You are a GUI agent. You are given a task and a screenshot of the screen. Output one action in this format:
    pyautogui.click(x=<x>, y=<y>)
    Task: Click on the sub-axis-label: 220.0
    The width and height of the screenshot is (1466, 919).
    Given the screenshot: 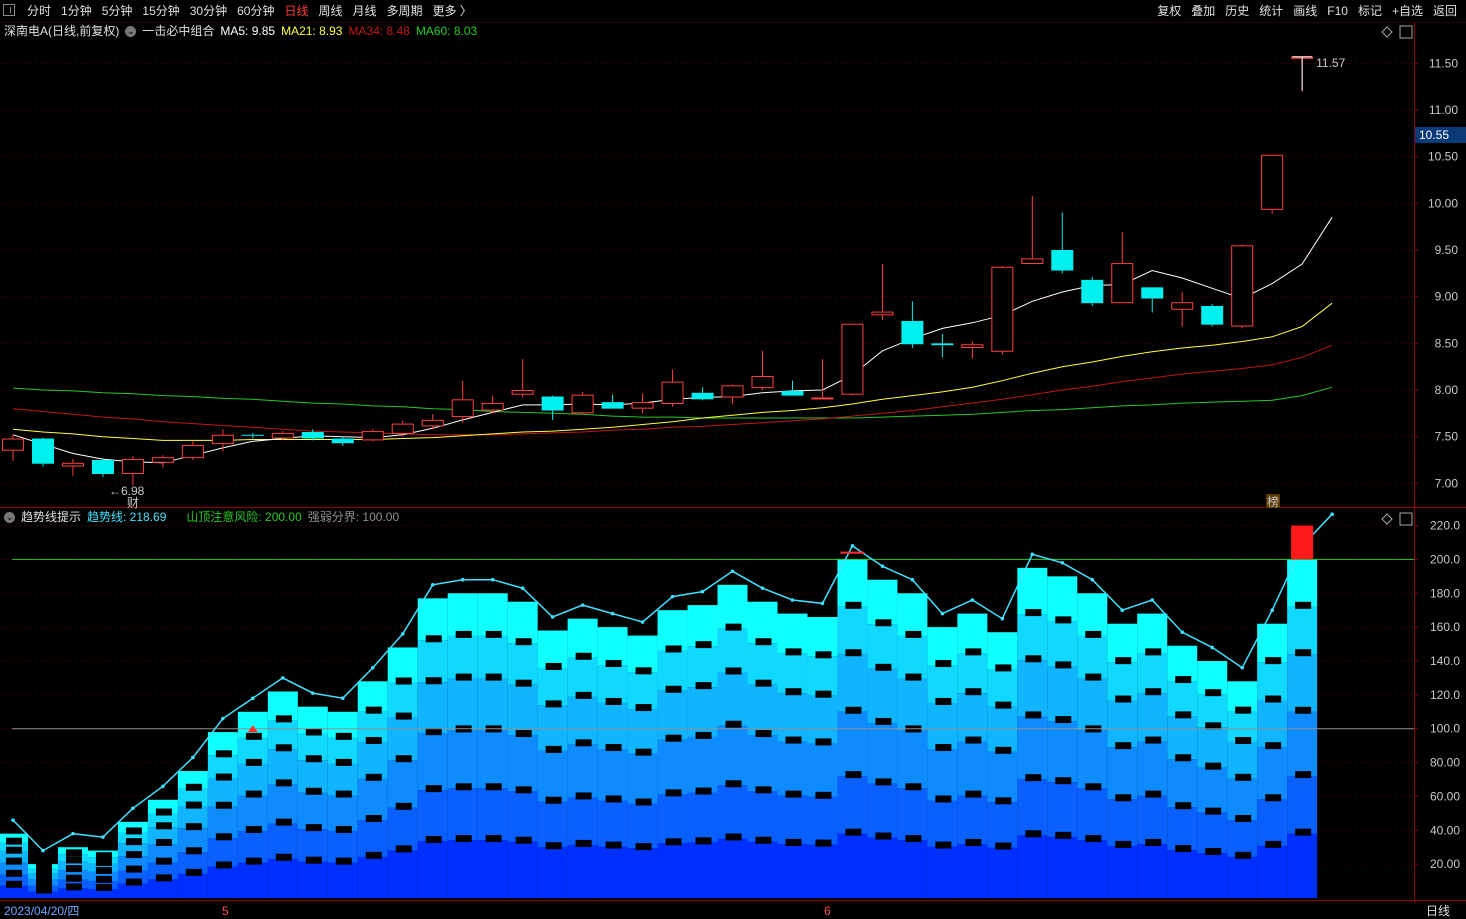 What is the action you would take?
    pyautogui.click(x=1445, y=526)
    